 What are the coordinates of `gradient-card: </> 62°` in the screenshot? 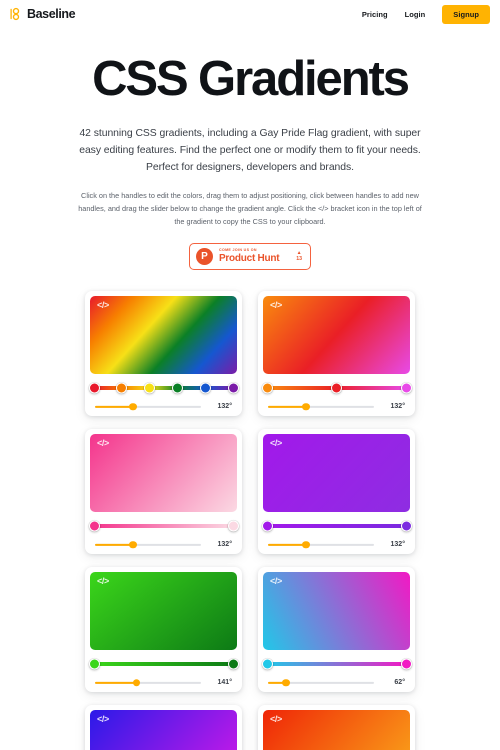 It's located at (336, 630).